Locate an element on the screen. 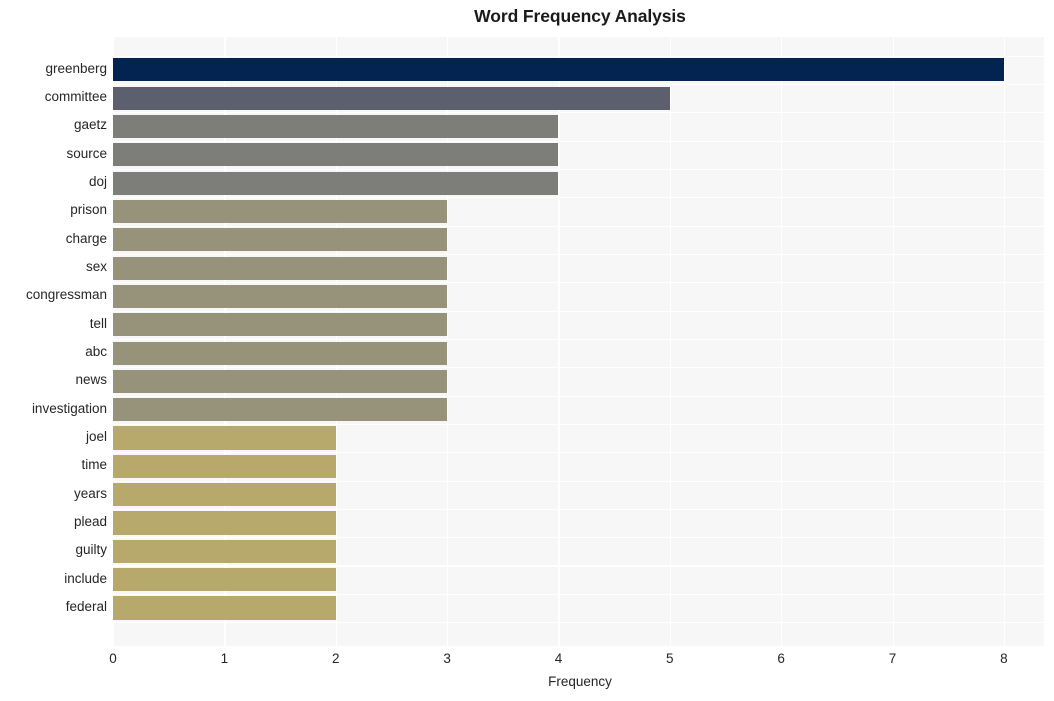  x-tick-label-5: 5 is located at coordinates (670, 658).